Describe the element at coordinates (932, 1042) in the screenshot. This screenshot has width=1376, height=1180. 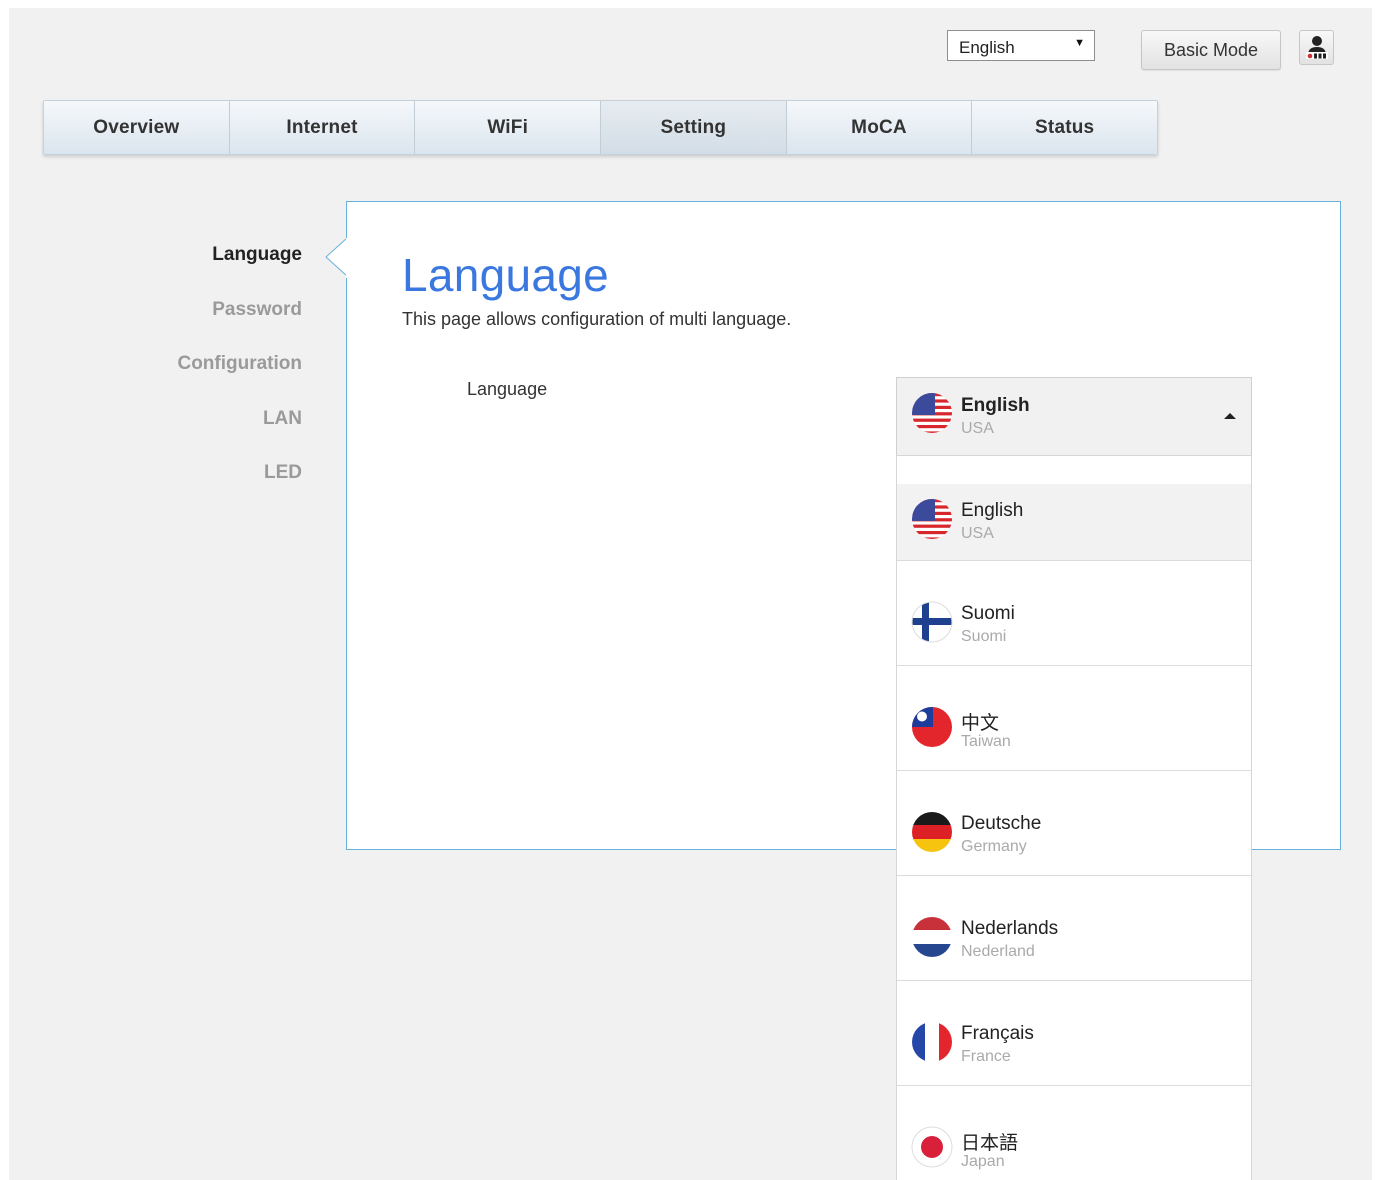
I see `france-flag-icon` at that location.